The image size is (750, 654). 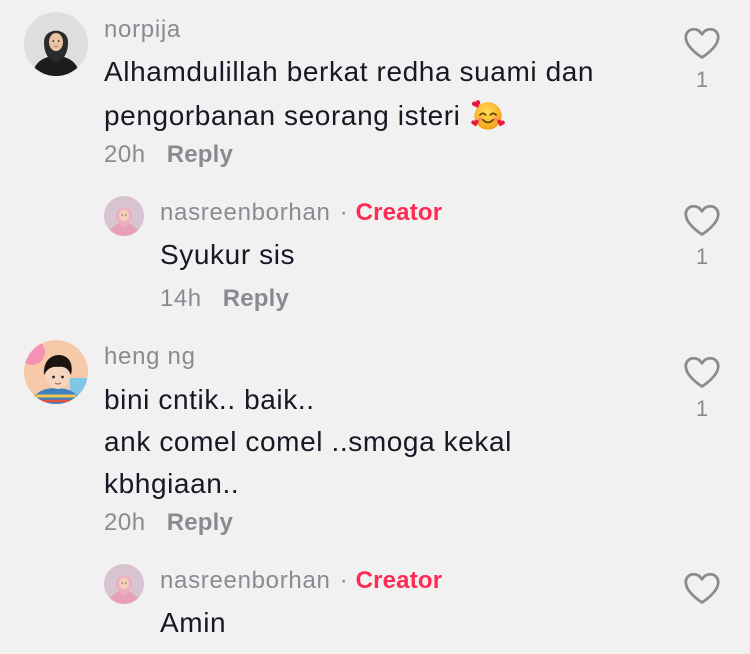 What do you see at coordinates (425, 255) in the screenshot?
I see `comment-text: Syukur sis` at bounding box center [425, 255].